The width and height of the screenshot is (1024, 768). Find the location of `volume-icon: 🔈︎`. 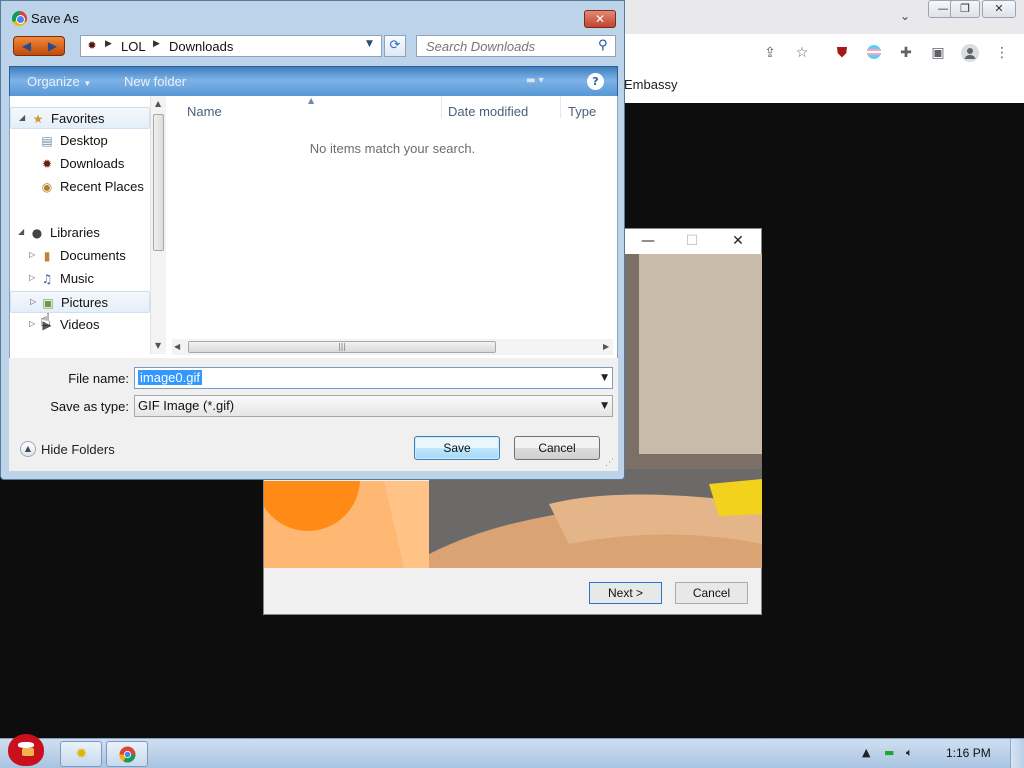

volume-icon: 🔈︎ is located at coordinates (909, 753).